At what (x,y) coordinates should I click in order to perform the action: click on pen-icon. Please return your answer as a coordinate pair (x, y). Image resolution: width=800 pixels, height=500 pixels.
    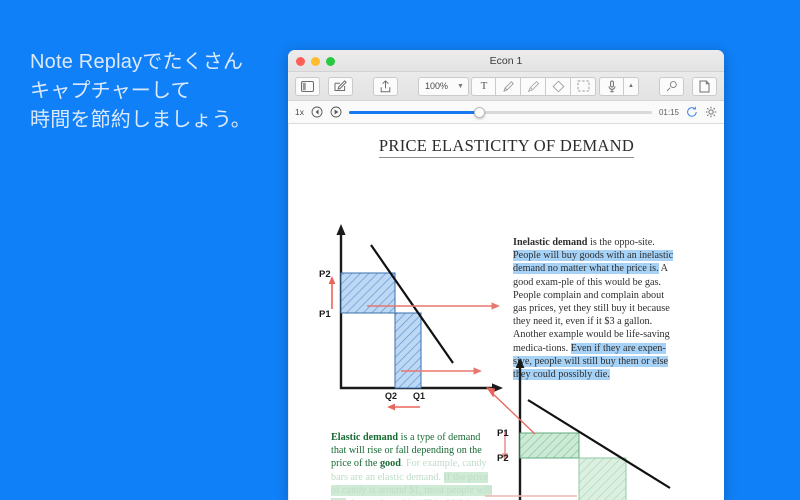
    Looking at the image, I should click on (508, 86).